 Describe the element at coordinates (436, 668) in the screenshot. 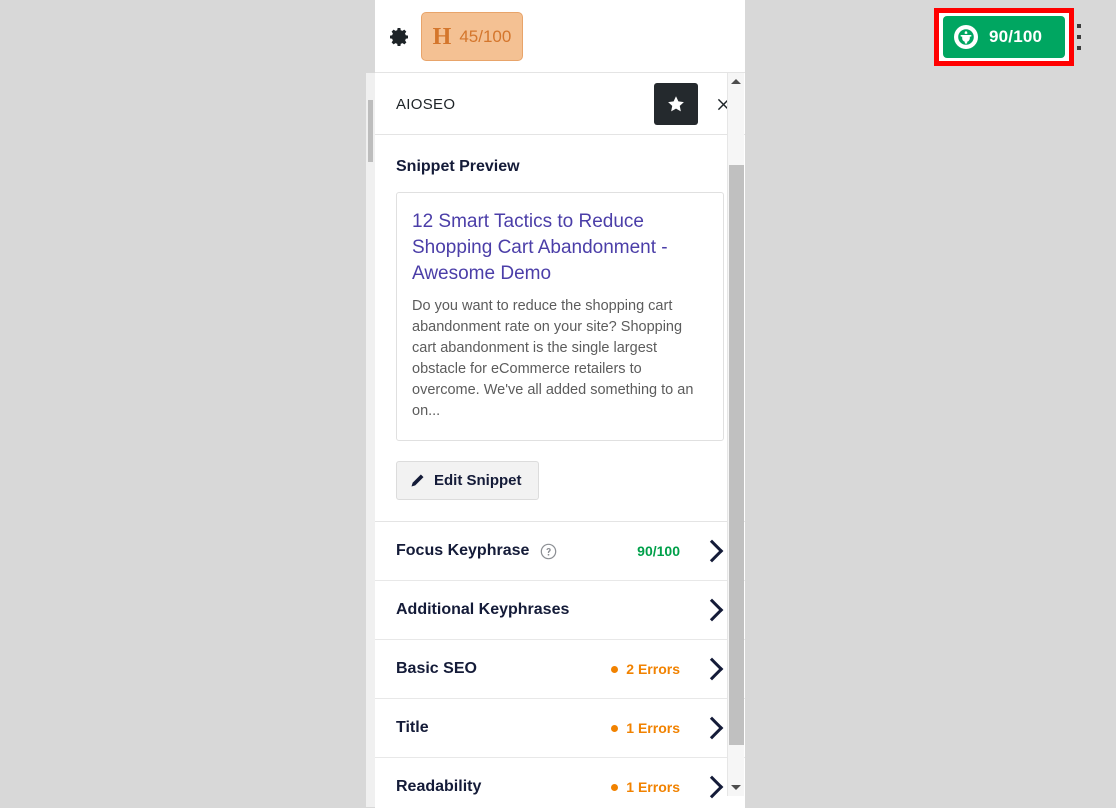

I see `row-label: Basic SEO` at that location.